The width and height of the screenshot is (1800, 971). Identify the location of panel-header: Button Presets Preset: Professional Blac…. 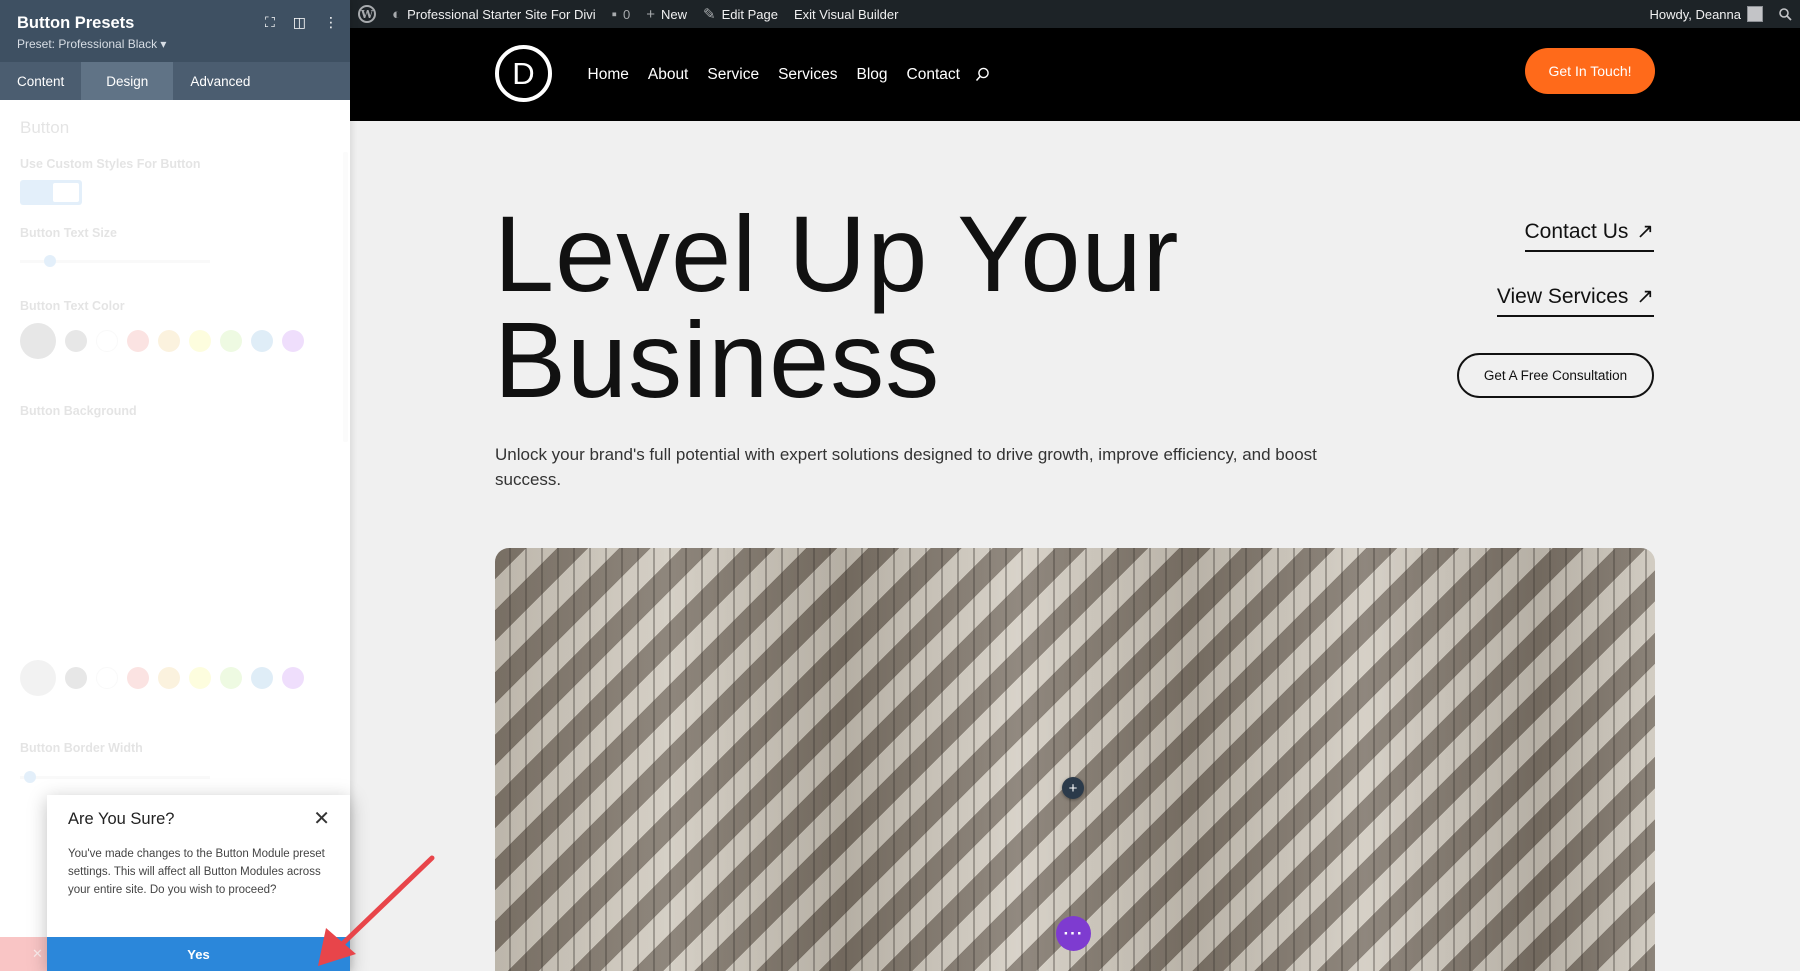
(175, 31).